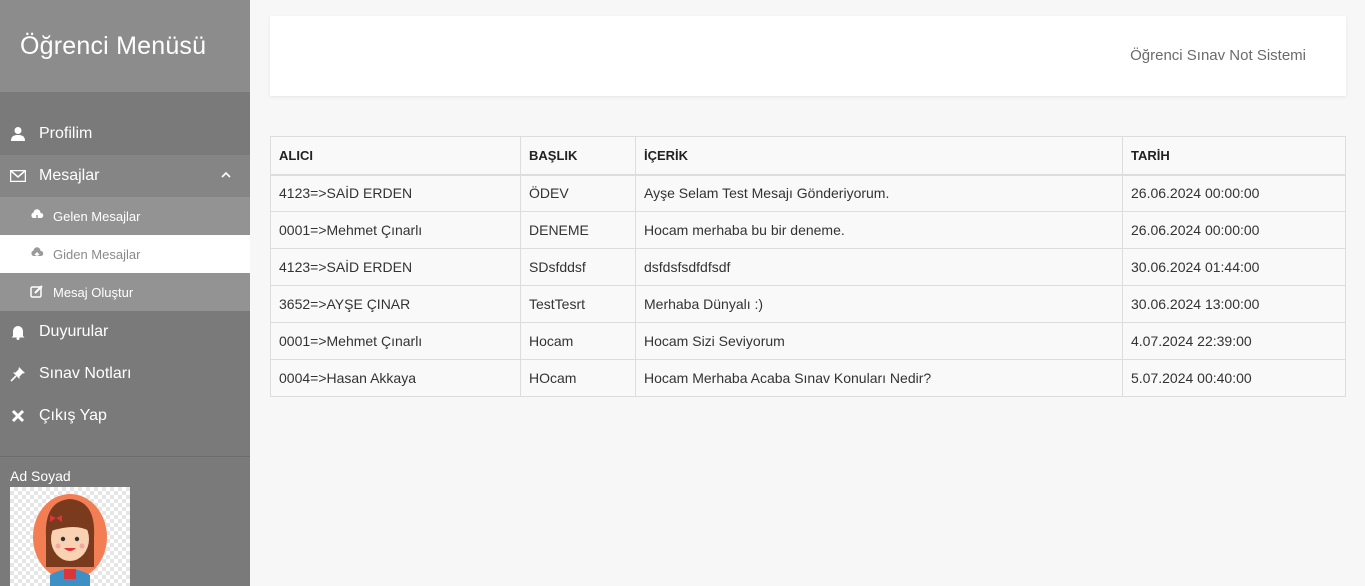 The width and height of the screenshot is (1365, 586). What do you see at coordinates (85, 373) in the screenshot?
I see `sidebar-item-label: Sınav Notları` at bounding box center [85, 373].